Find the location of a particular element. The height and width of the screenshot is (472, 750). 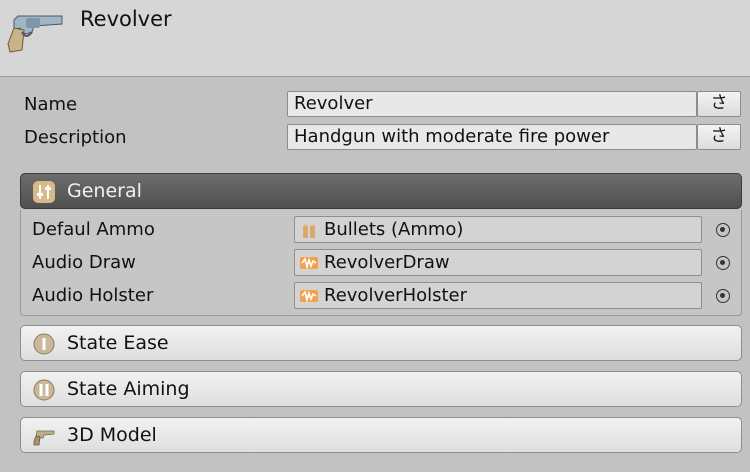

section-state-ease-title: State Ease is located at coordinates (118, 343).